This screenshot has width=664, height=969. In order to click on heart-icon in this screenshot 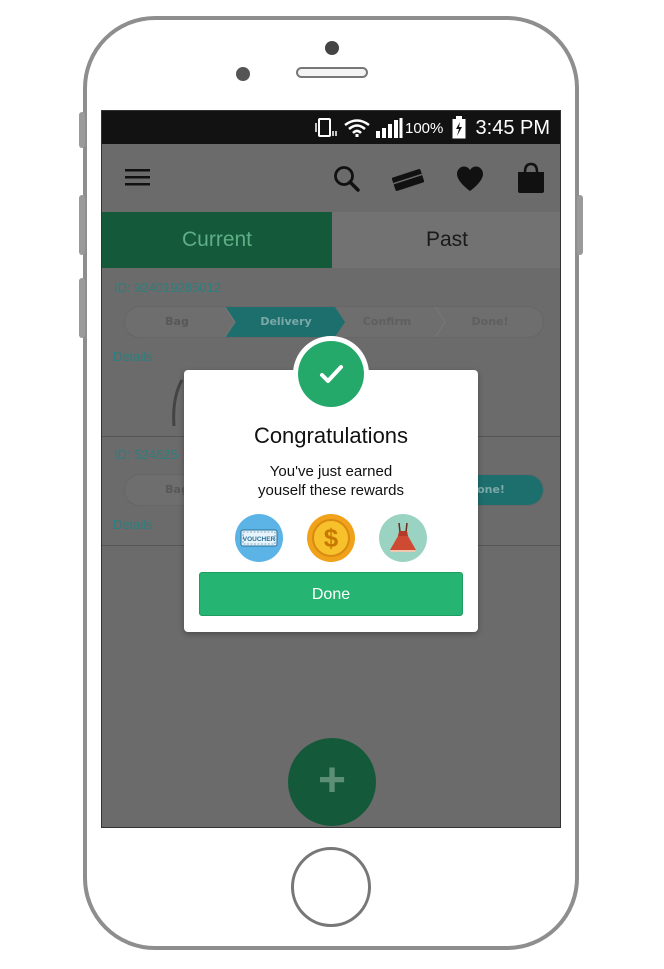, I will do `click(470, 179)`.